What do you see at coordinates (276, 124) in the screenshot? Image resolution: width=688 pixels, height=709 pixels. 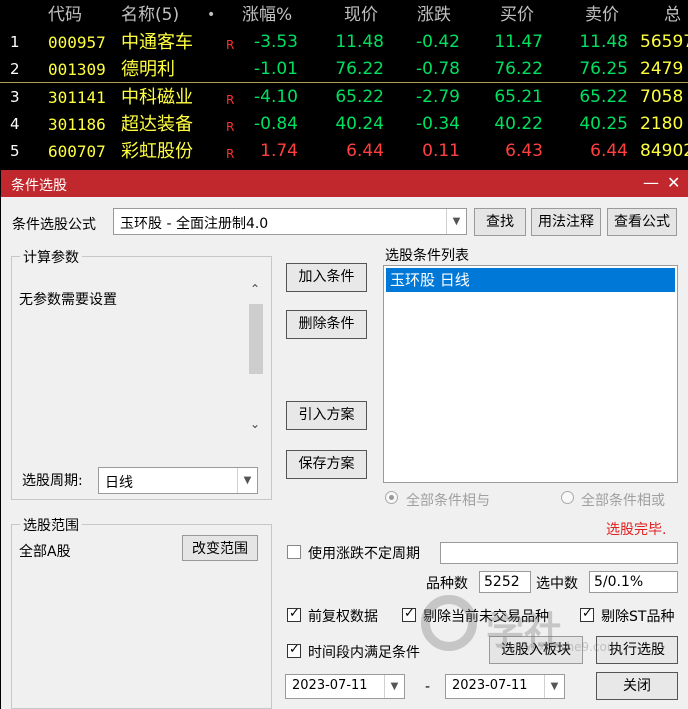 I see `chg-pct: -0.84` at bounding box center [276, 124].